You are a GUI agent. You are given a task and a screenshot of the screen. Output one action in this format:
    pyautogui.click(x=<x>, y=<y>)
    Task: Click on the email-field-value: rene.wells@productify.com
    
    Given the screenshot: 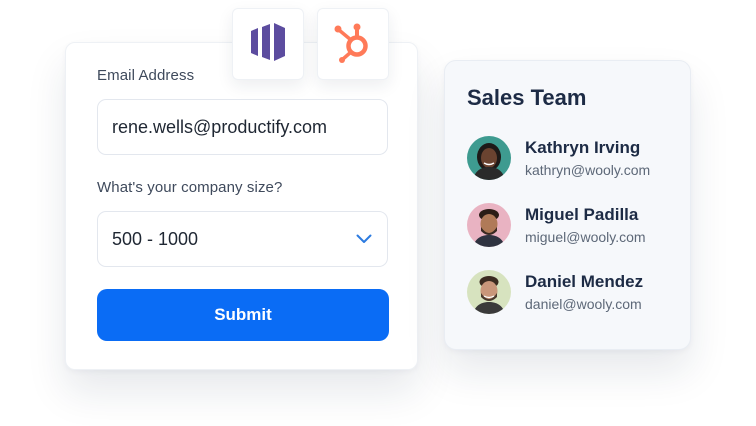 What is the action you would take?
    pyautogui.click(x=220, y=126)
    